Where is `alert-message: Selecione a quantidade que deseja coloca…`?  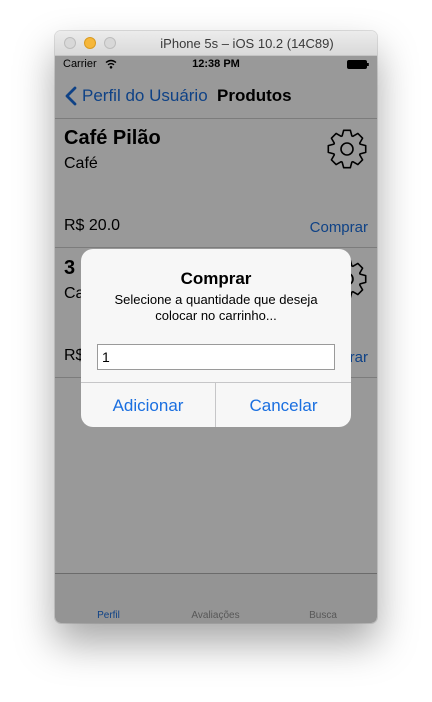
alert-message: Selecione a quantidade que deseja coloca… is located at coordinates (216, 307).